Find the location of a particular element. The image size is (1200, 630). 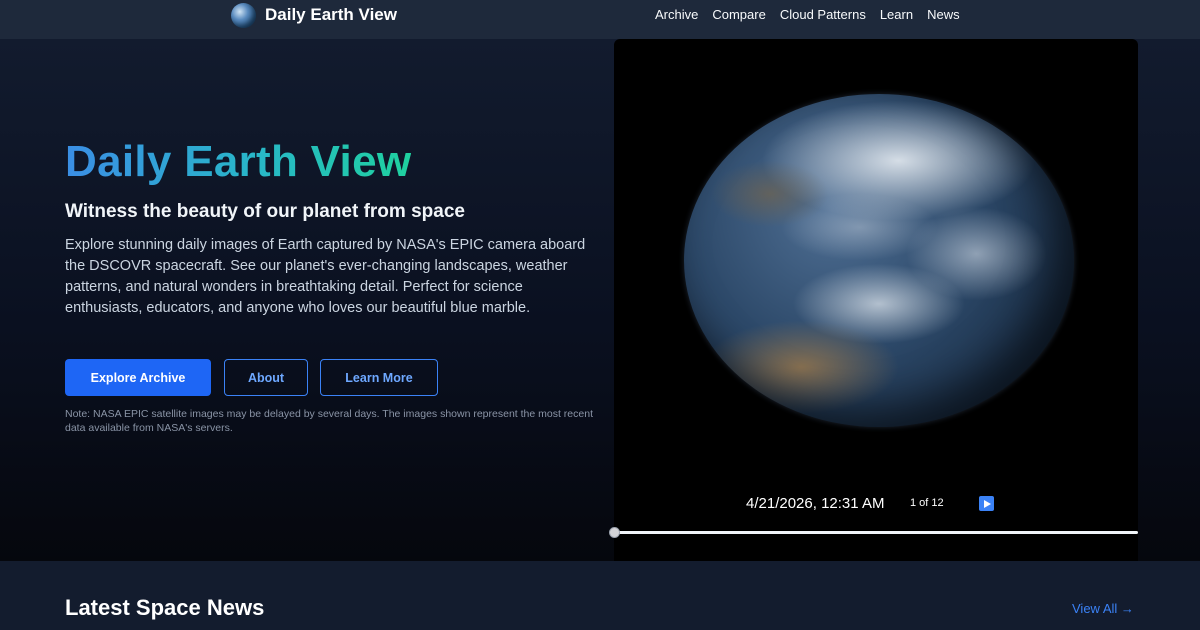

news-section: Latest Space News View All → is located at coordinates (600, 595).